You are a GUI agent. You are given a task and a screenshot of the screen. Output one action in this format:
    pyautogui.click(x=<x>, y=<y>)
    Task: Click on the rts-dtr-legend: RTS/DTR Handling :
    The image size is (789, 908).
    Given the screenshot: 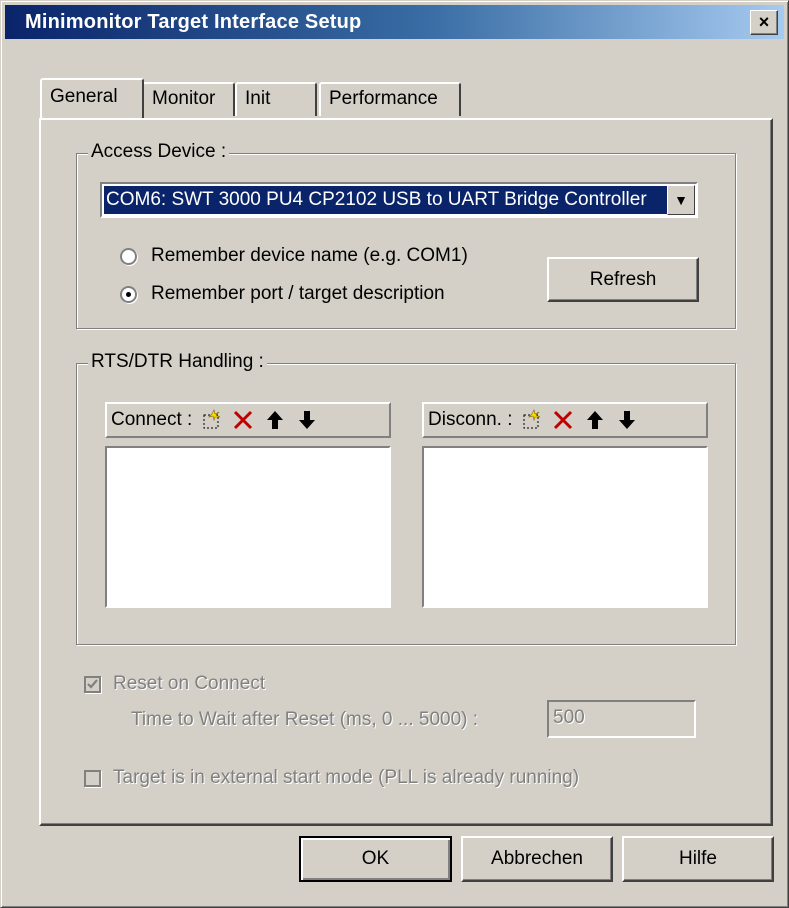 What is the action you would take?
    pyautogui.click(x=177, y=362)
    